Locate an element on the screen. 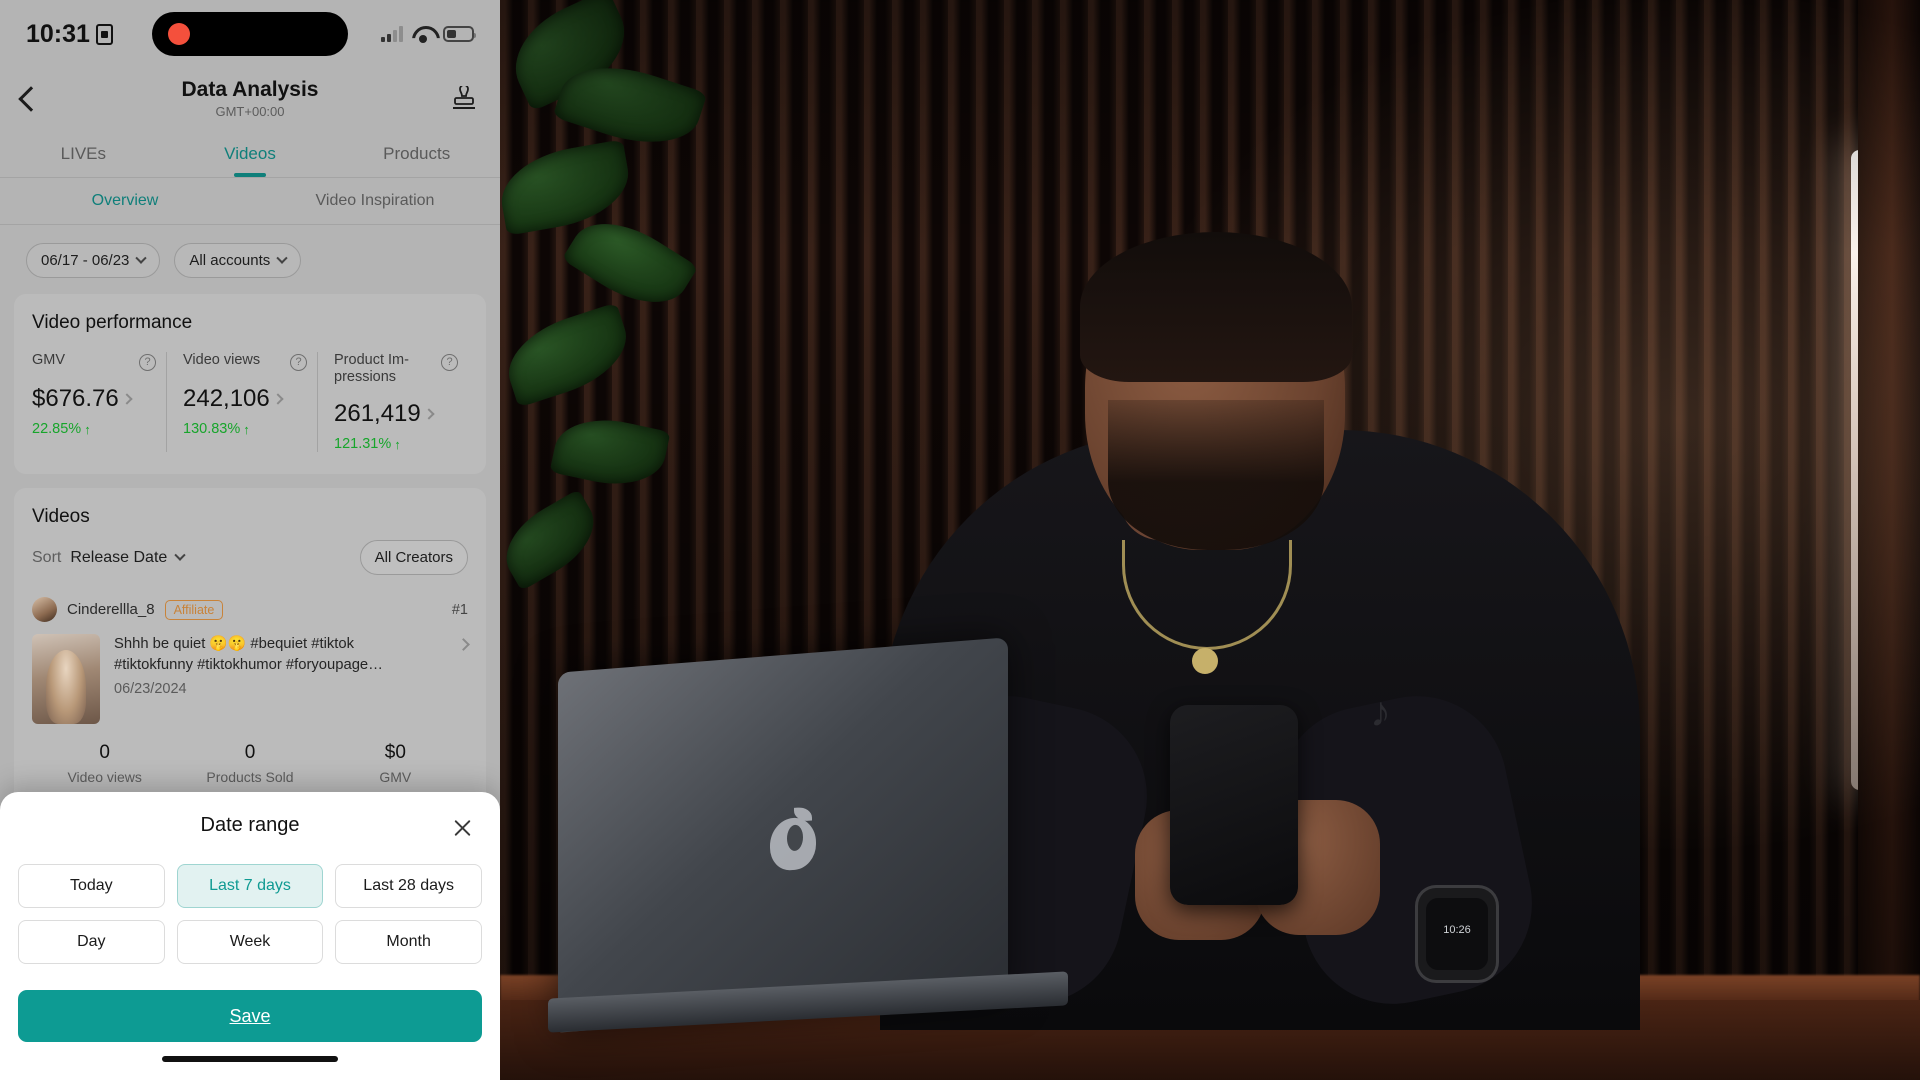 This screenshot has width=1920, height=1080. metric-video-views-label: Video views is located at coordinates (222, 360).